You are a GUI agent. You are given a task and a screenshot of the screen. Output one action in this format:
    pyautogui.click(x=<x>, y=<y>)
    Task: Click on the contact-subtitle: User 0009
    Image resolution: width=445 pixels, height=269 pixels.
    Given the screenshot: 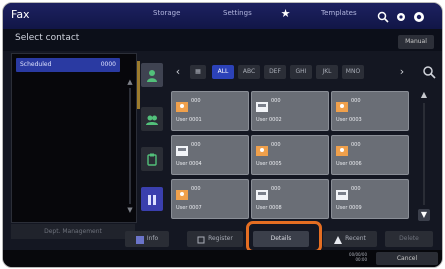 What is the action you would take?
    pyautogui.click(x=349, y=208)
    